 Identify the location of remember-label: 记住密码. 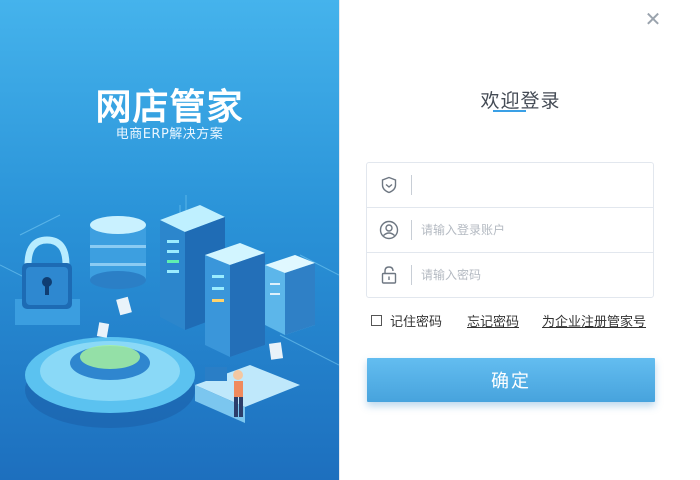
(416, 322).